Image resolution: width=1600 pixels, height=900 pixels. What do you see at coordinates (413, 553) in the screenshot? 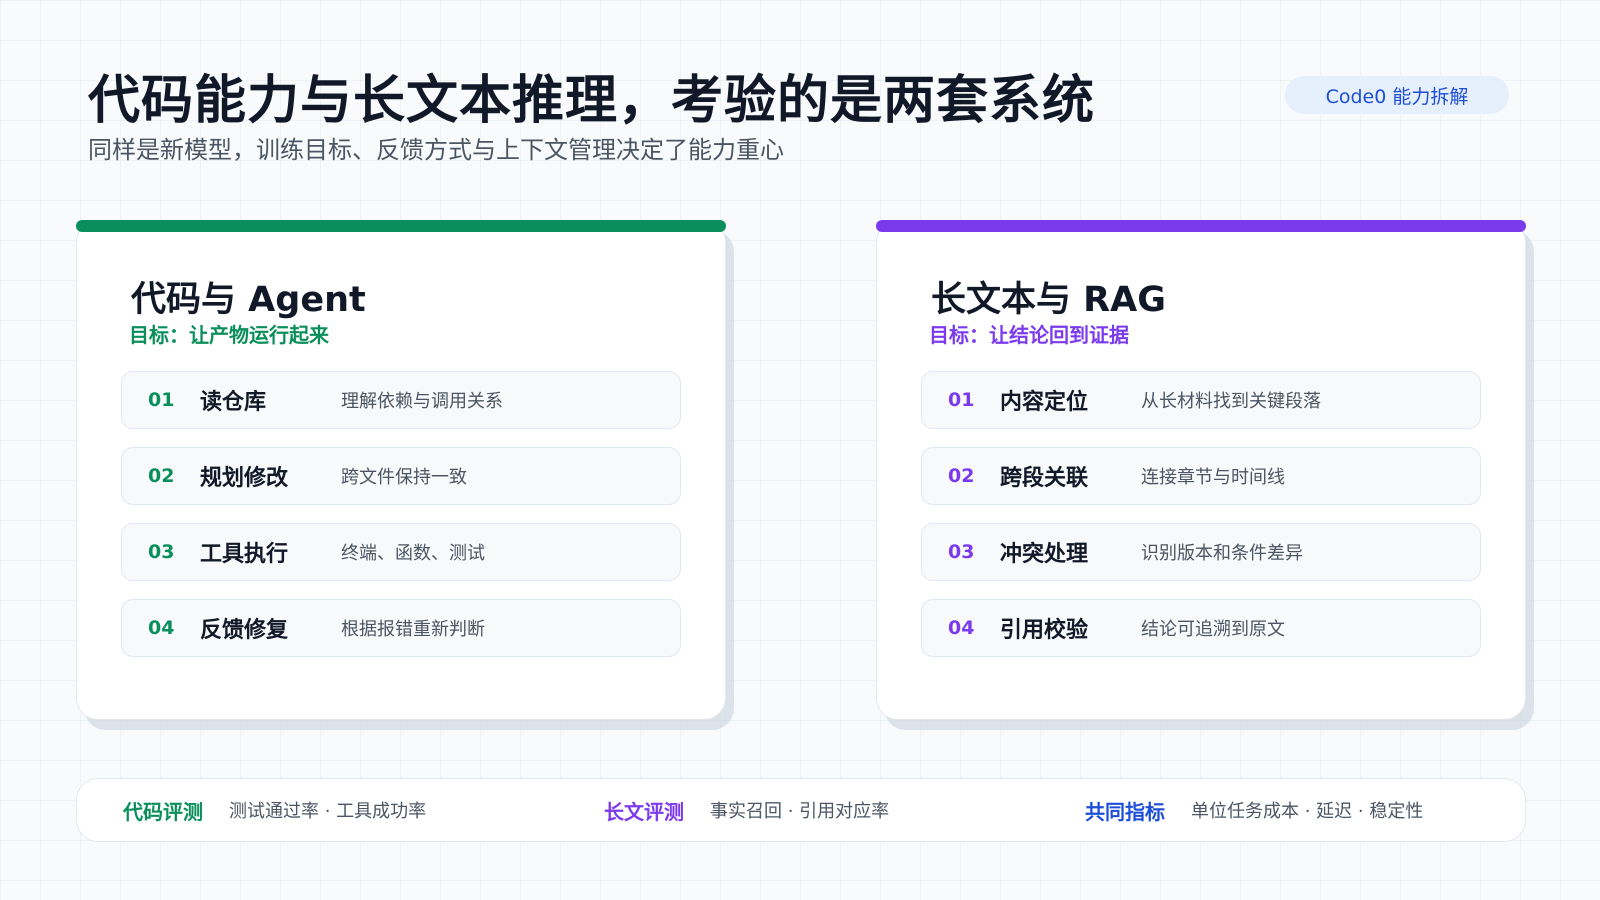
I see `step-description: 终端、函数、测试` at bounding box center [413, 553].